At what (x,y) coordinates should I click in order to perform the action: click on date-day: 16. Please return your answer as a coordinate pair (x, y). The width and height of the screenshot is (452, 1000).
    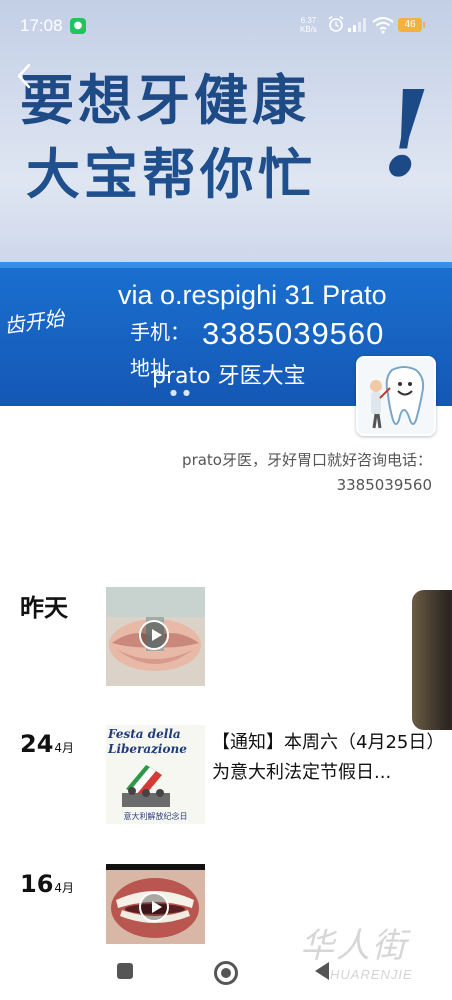
    Looking at the image, I should click on (37, 884).